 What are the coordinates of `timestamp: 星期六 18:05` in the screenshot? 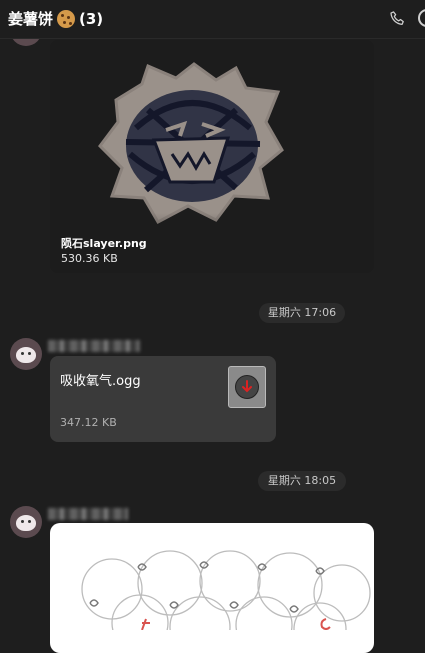 It's located at (302, 481).